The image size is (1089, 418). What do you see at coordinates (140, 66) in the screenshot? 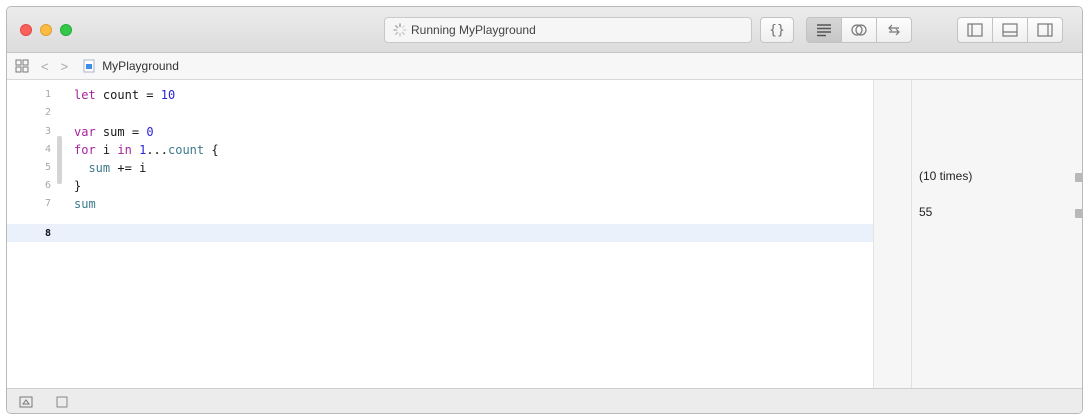
I see `breadcrumb-file-name: MyPlayground` at bounding box center [140, 66].